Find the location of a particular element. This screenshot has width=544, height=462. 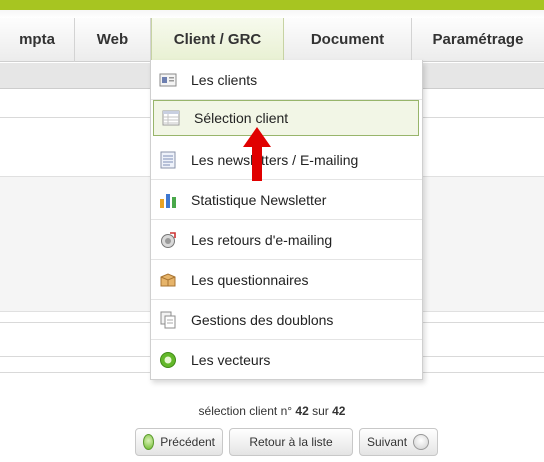

next-button-label: Suivant is located at coordinates (387, 442).